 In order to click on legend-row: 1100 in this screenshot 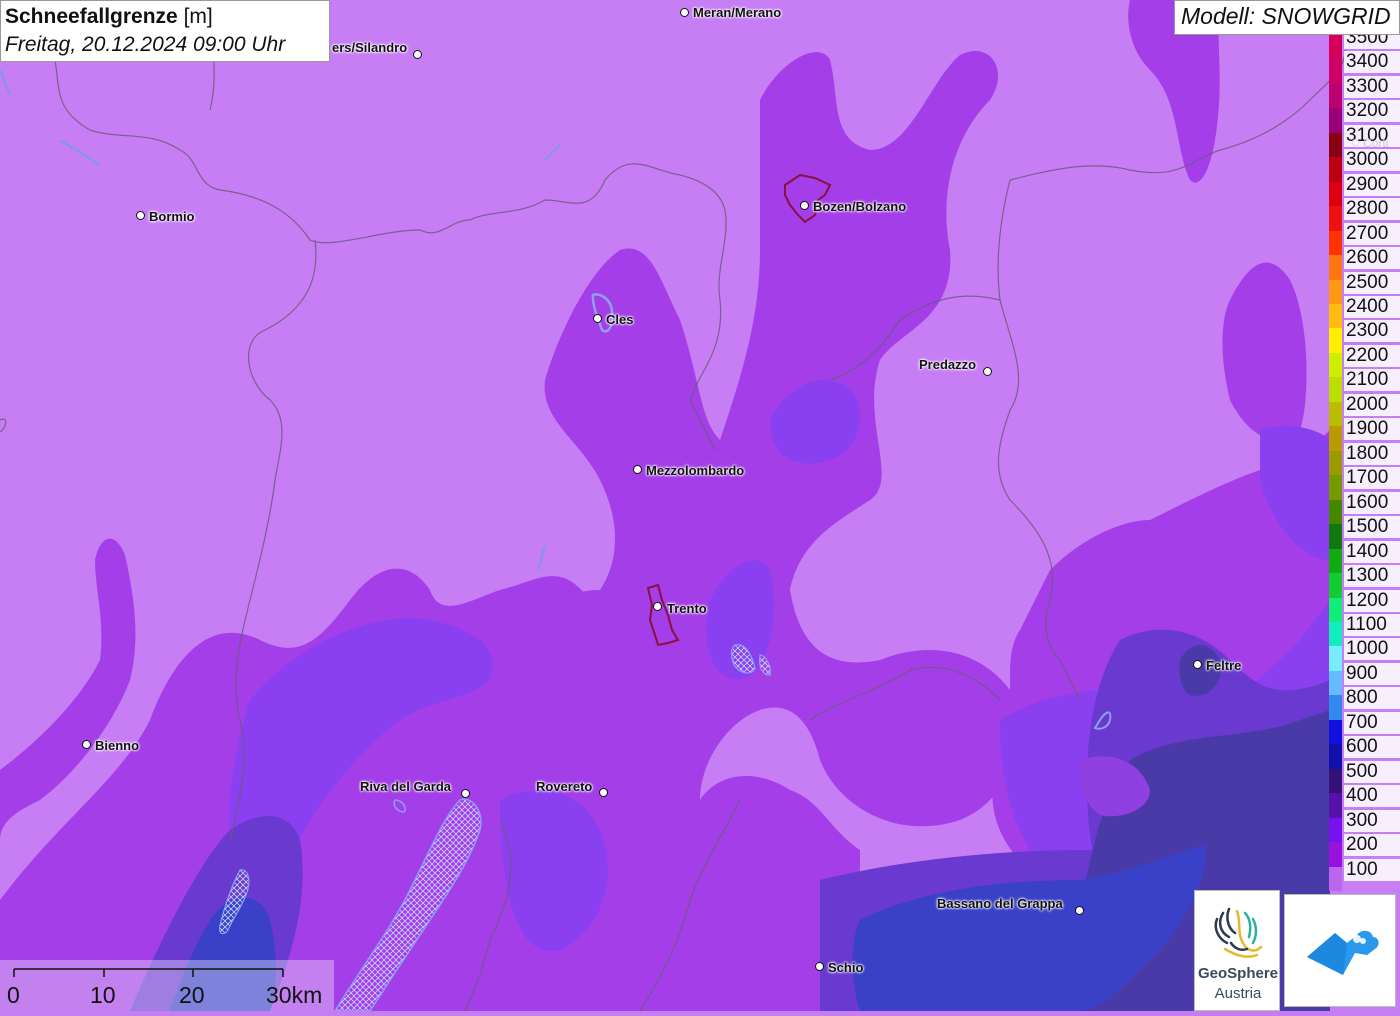, I will do `click(1364, 629)`.